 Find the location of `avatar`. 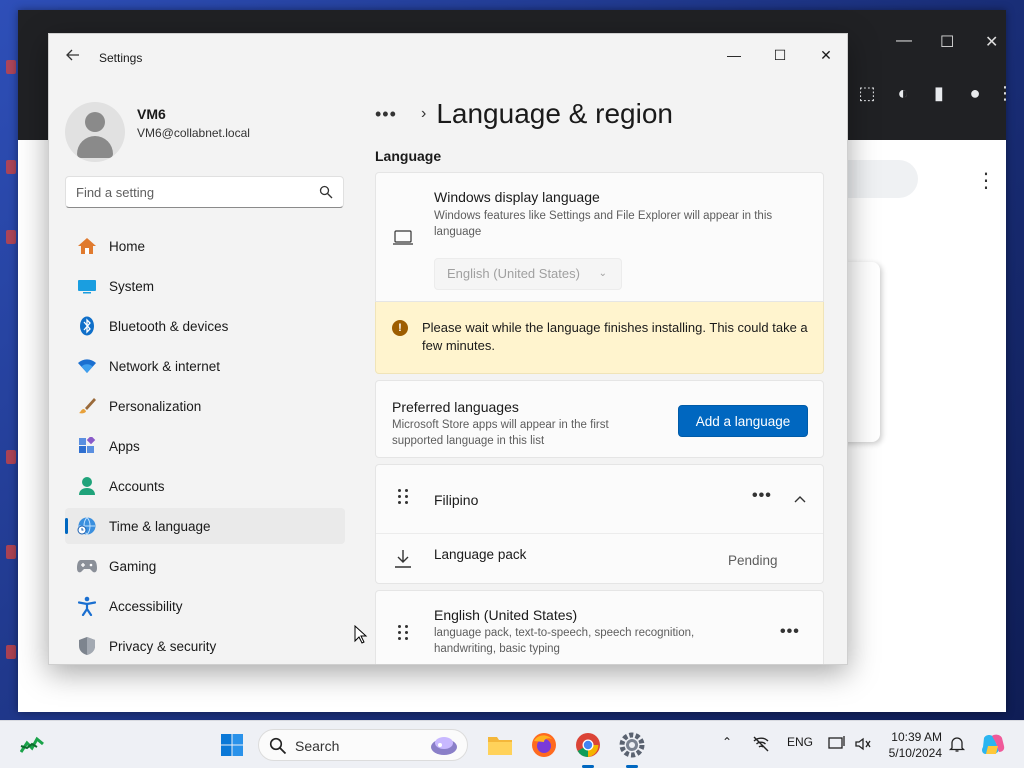

avatar is located at coordinates (95, 132).